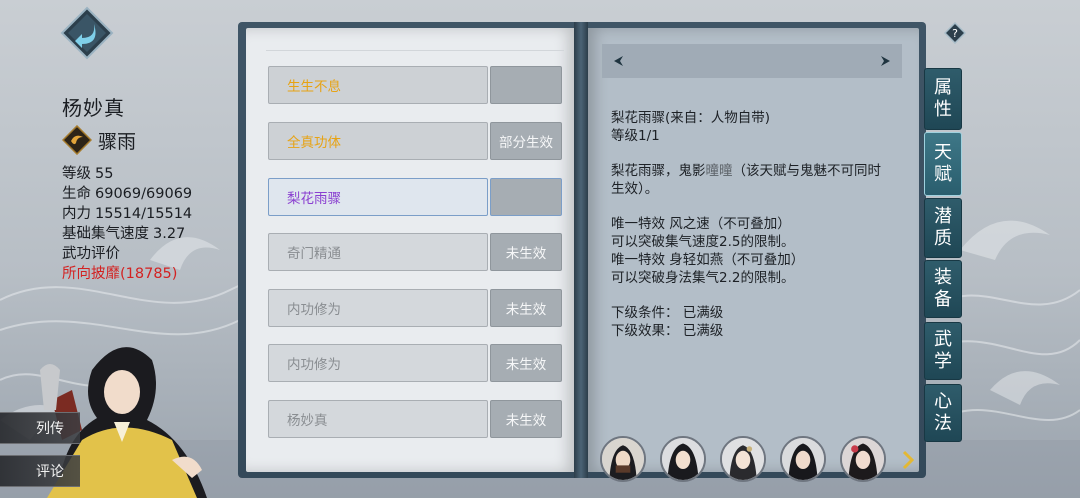  I want to click on talent-row: 全真功体 部分生效, so click(415, 141).